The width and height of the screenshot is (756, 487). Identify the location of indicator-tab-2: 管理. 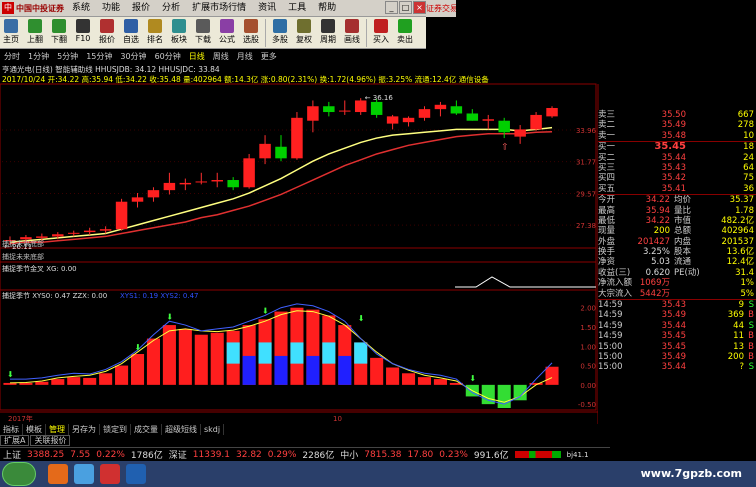
(57, 429).